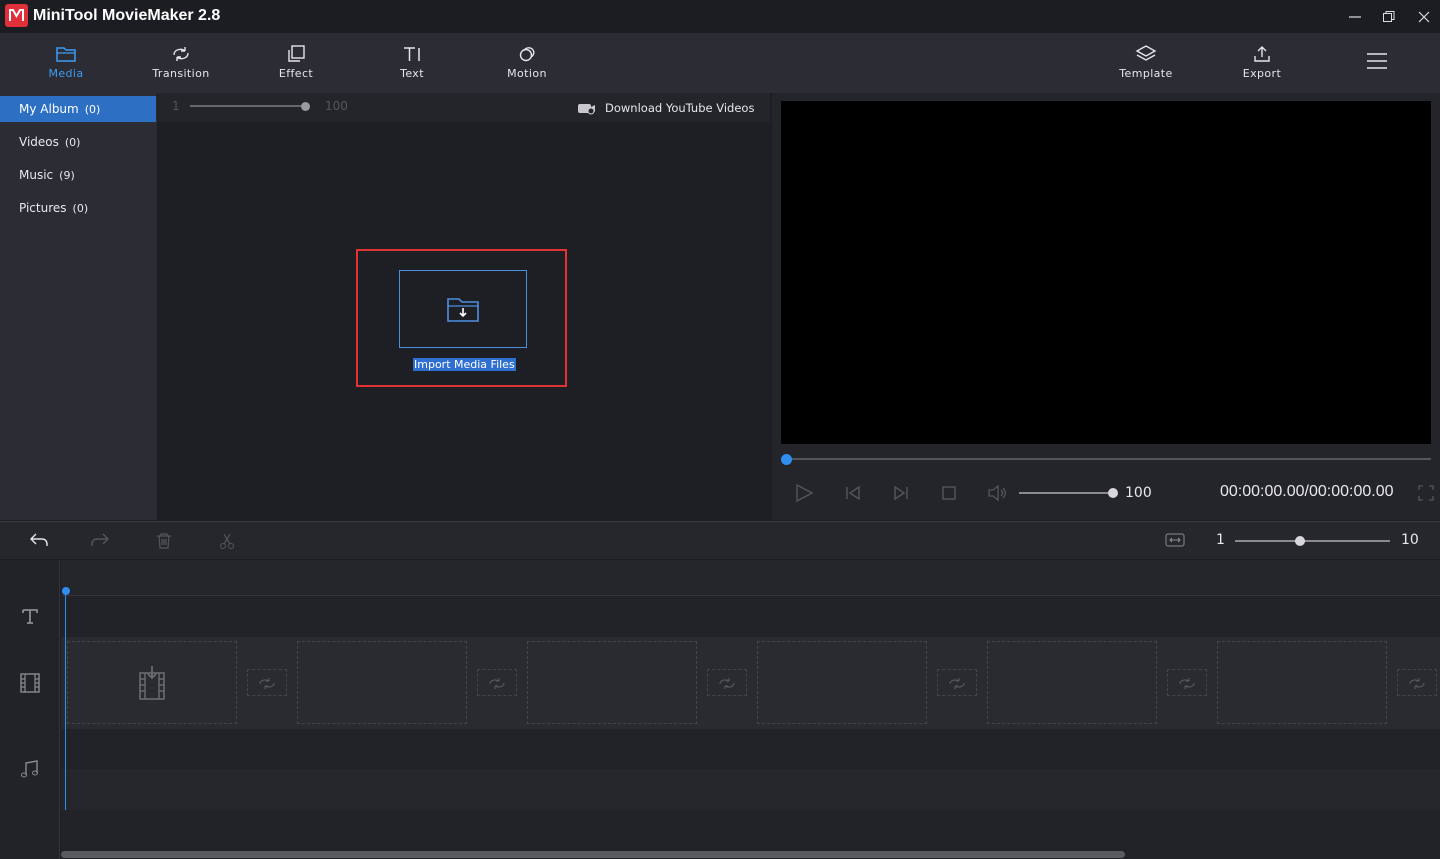 Image resolution: width=1440 pixels, height=859 pixels. What do you see at coordinates (78, 175) in the screenshot?
I see `sidebar-item-music: Music (9)` at bounding box center [78, 175].